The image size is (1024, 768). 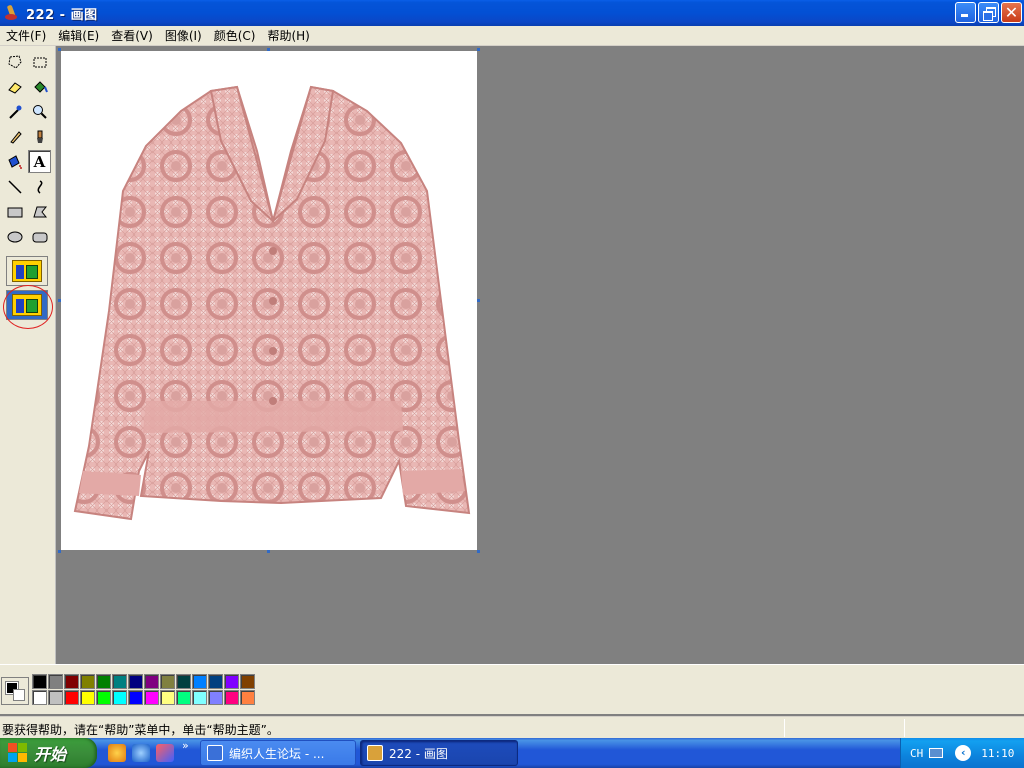 I want to click on ellipse-tool, so click(x=14, y=236).